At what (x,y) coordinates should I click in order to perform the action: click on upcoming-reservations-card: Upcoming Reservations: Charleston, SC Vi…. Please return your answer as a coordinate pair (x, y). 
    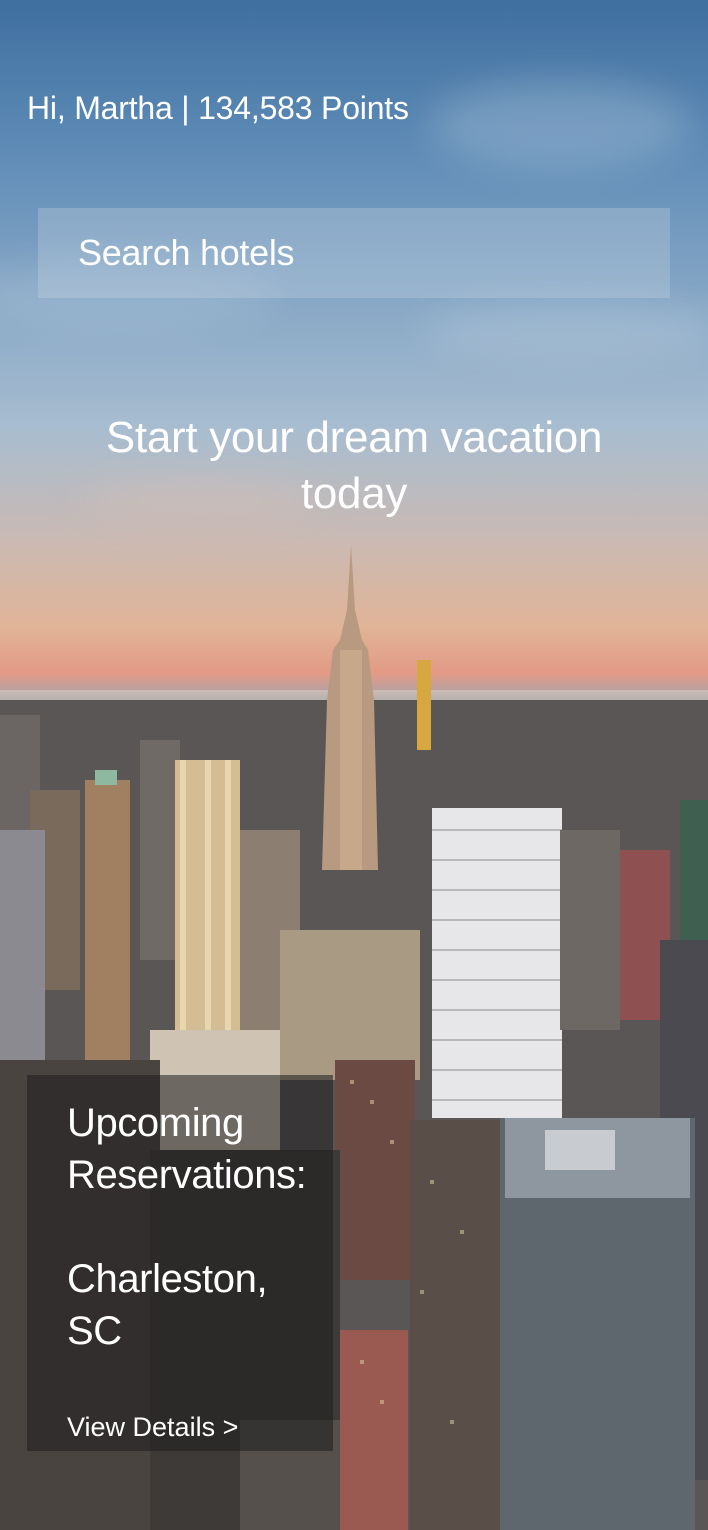
    Looking at the image, I should click on (180, 1263).